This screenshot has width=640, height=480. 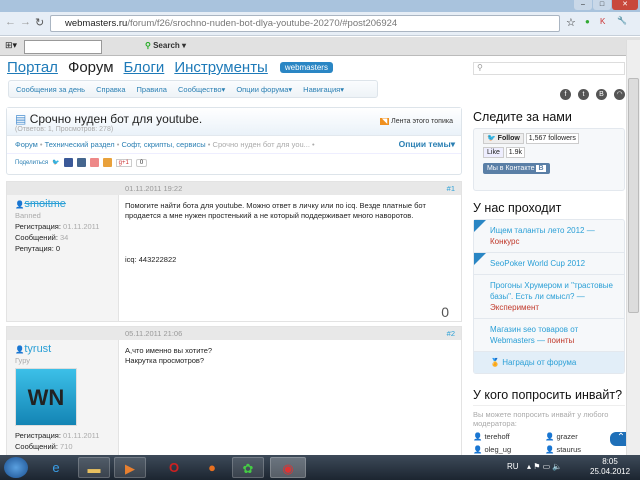 I want to click on like-label: Like, so click(x=493, y=152).